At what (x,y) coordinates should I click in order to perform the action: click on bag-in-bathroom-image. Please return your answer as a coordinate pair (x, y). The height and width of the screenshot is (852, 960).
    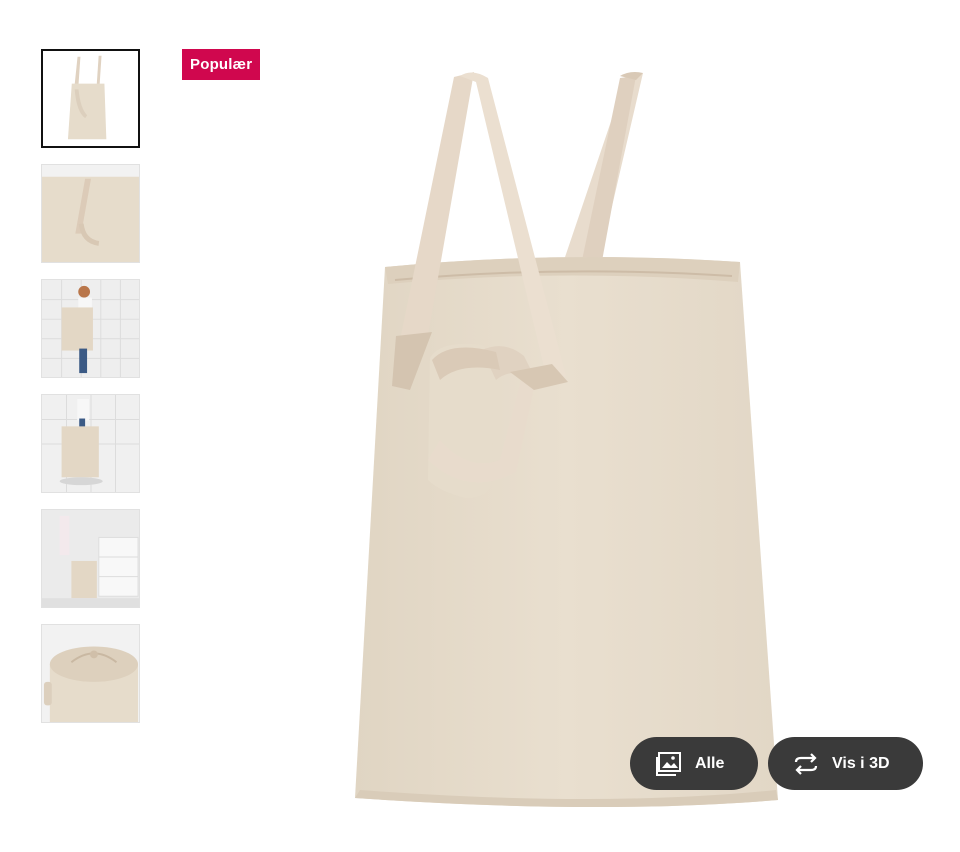
    Looking at the image, I should click on (90, 558).